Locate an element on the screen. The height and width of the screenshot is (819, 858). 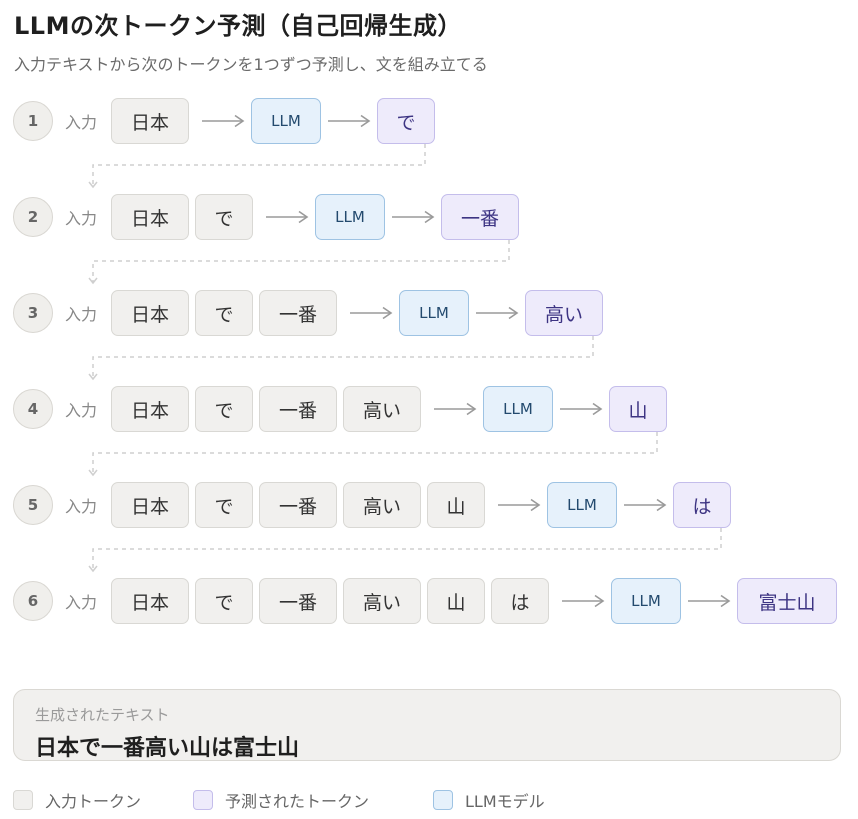
step-row: 5 入力 日本で一番 高い山 LLM は is located at coordinates (372, 505).